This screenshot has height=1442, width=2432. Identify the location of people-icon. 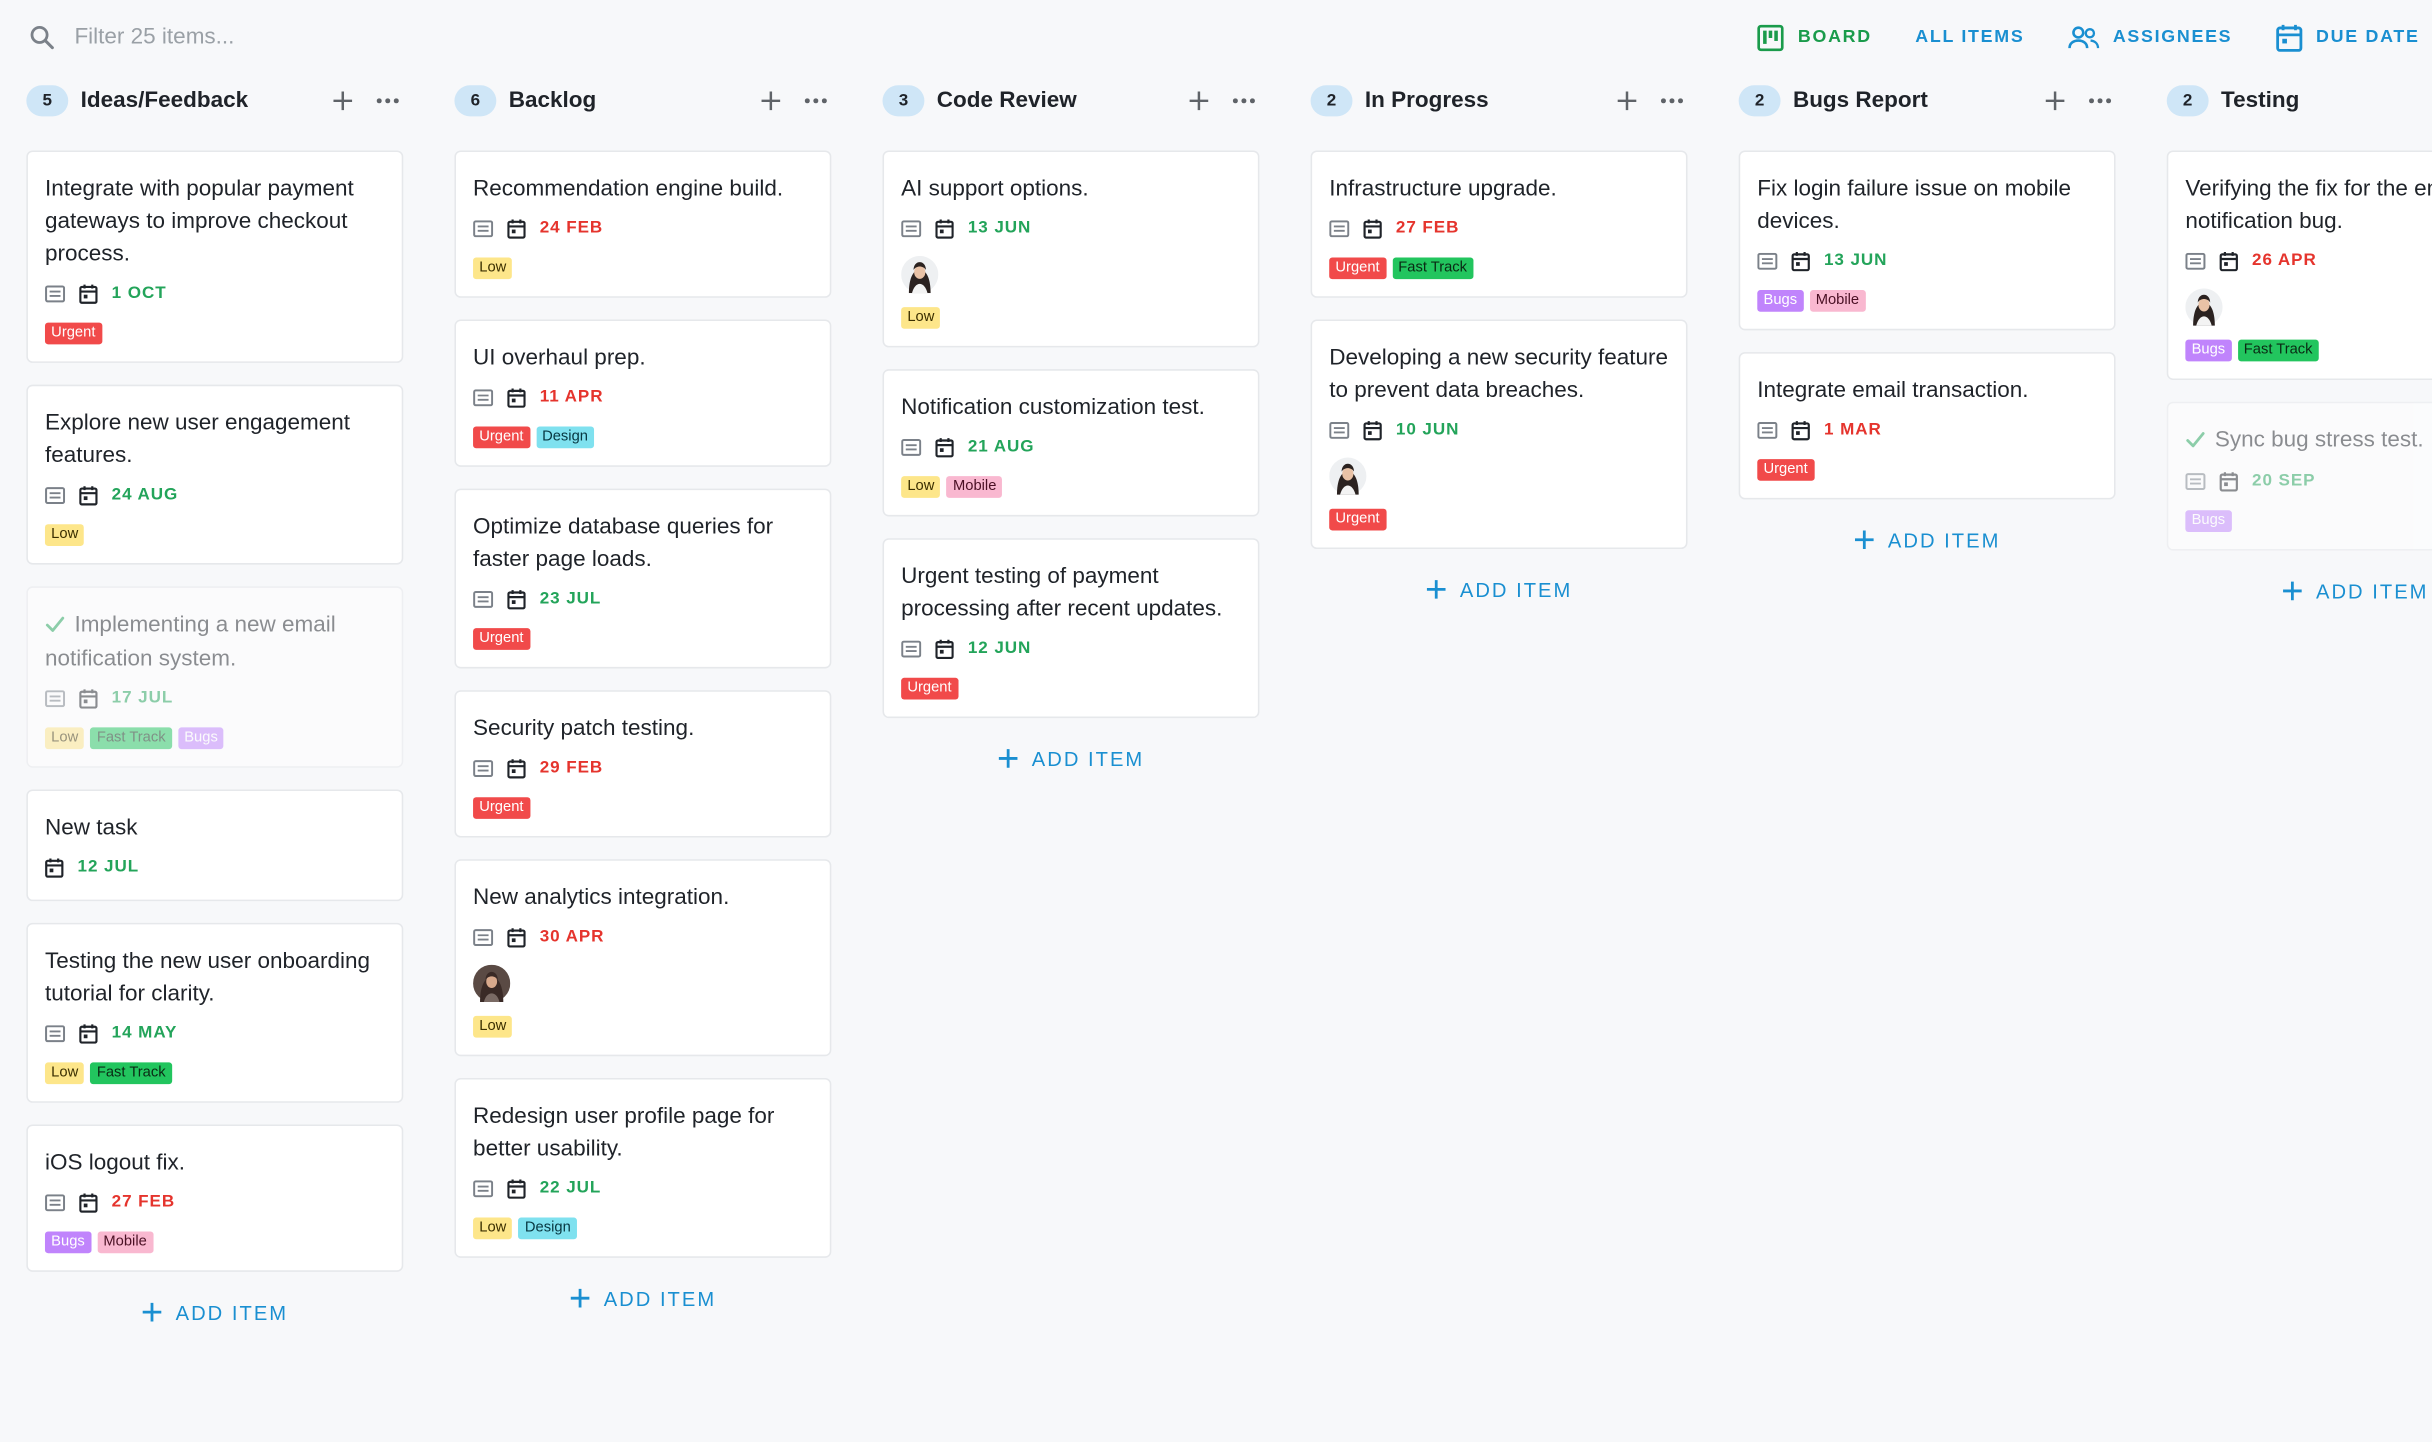
(2084, 37).